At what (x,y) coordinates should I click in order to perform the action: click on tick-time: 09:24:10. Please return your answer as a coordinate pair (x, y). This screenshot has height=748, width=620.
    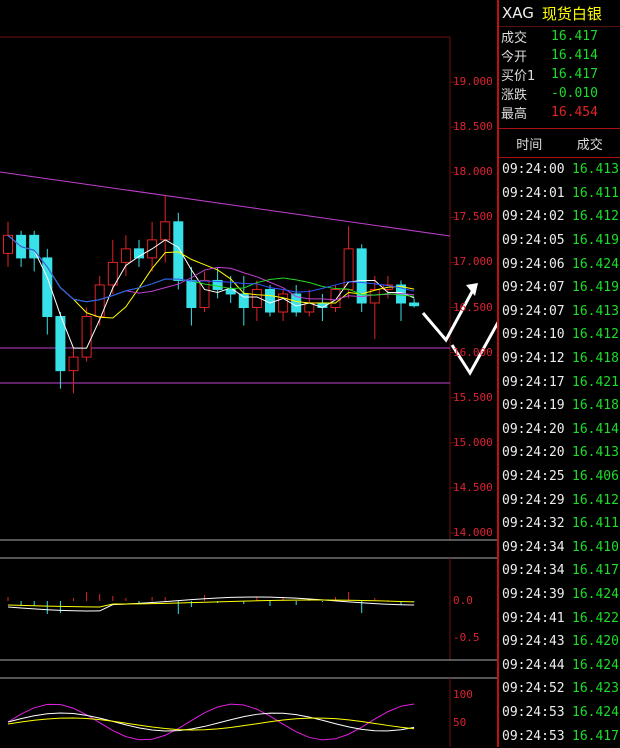
    Looking at the image, I should click on (537, 334).